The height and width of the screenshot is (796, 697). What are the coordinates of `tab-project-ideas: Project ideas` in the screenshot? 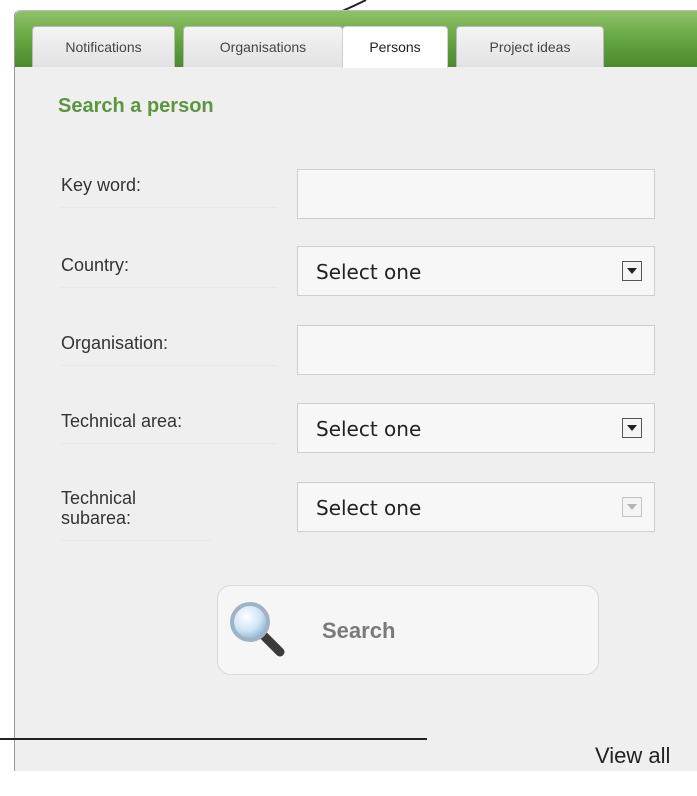 It's located at (530, 46).